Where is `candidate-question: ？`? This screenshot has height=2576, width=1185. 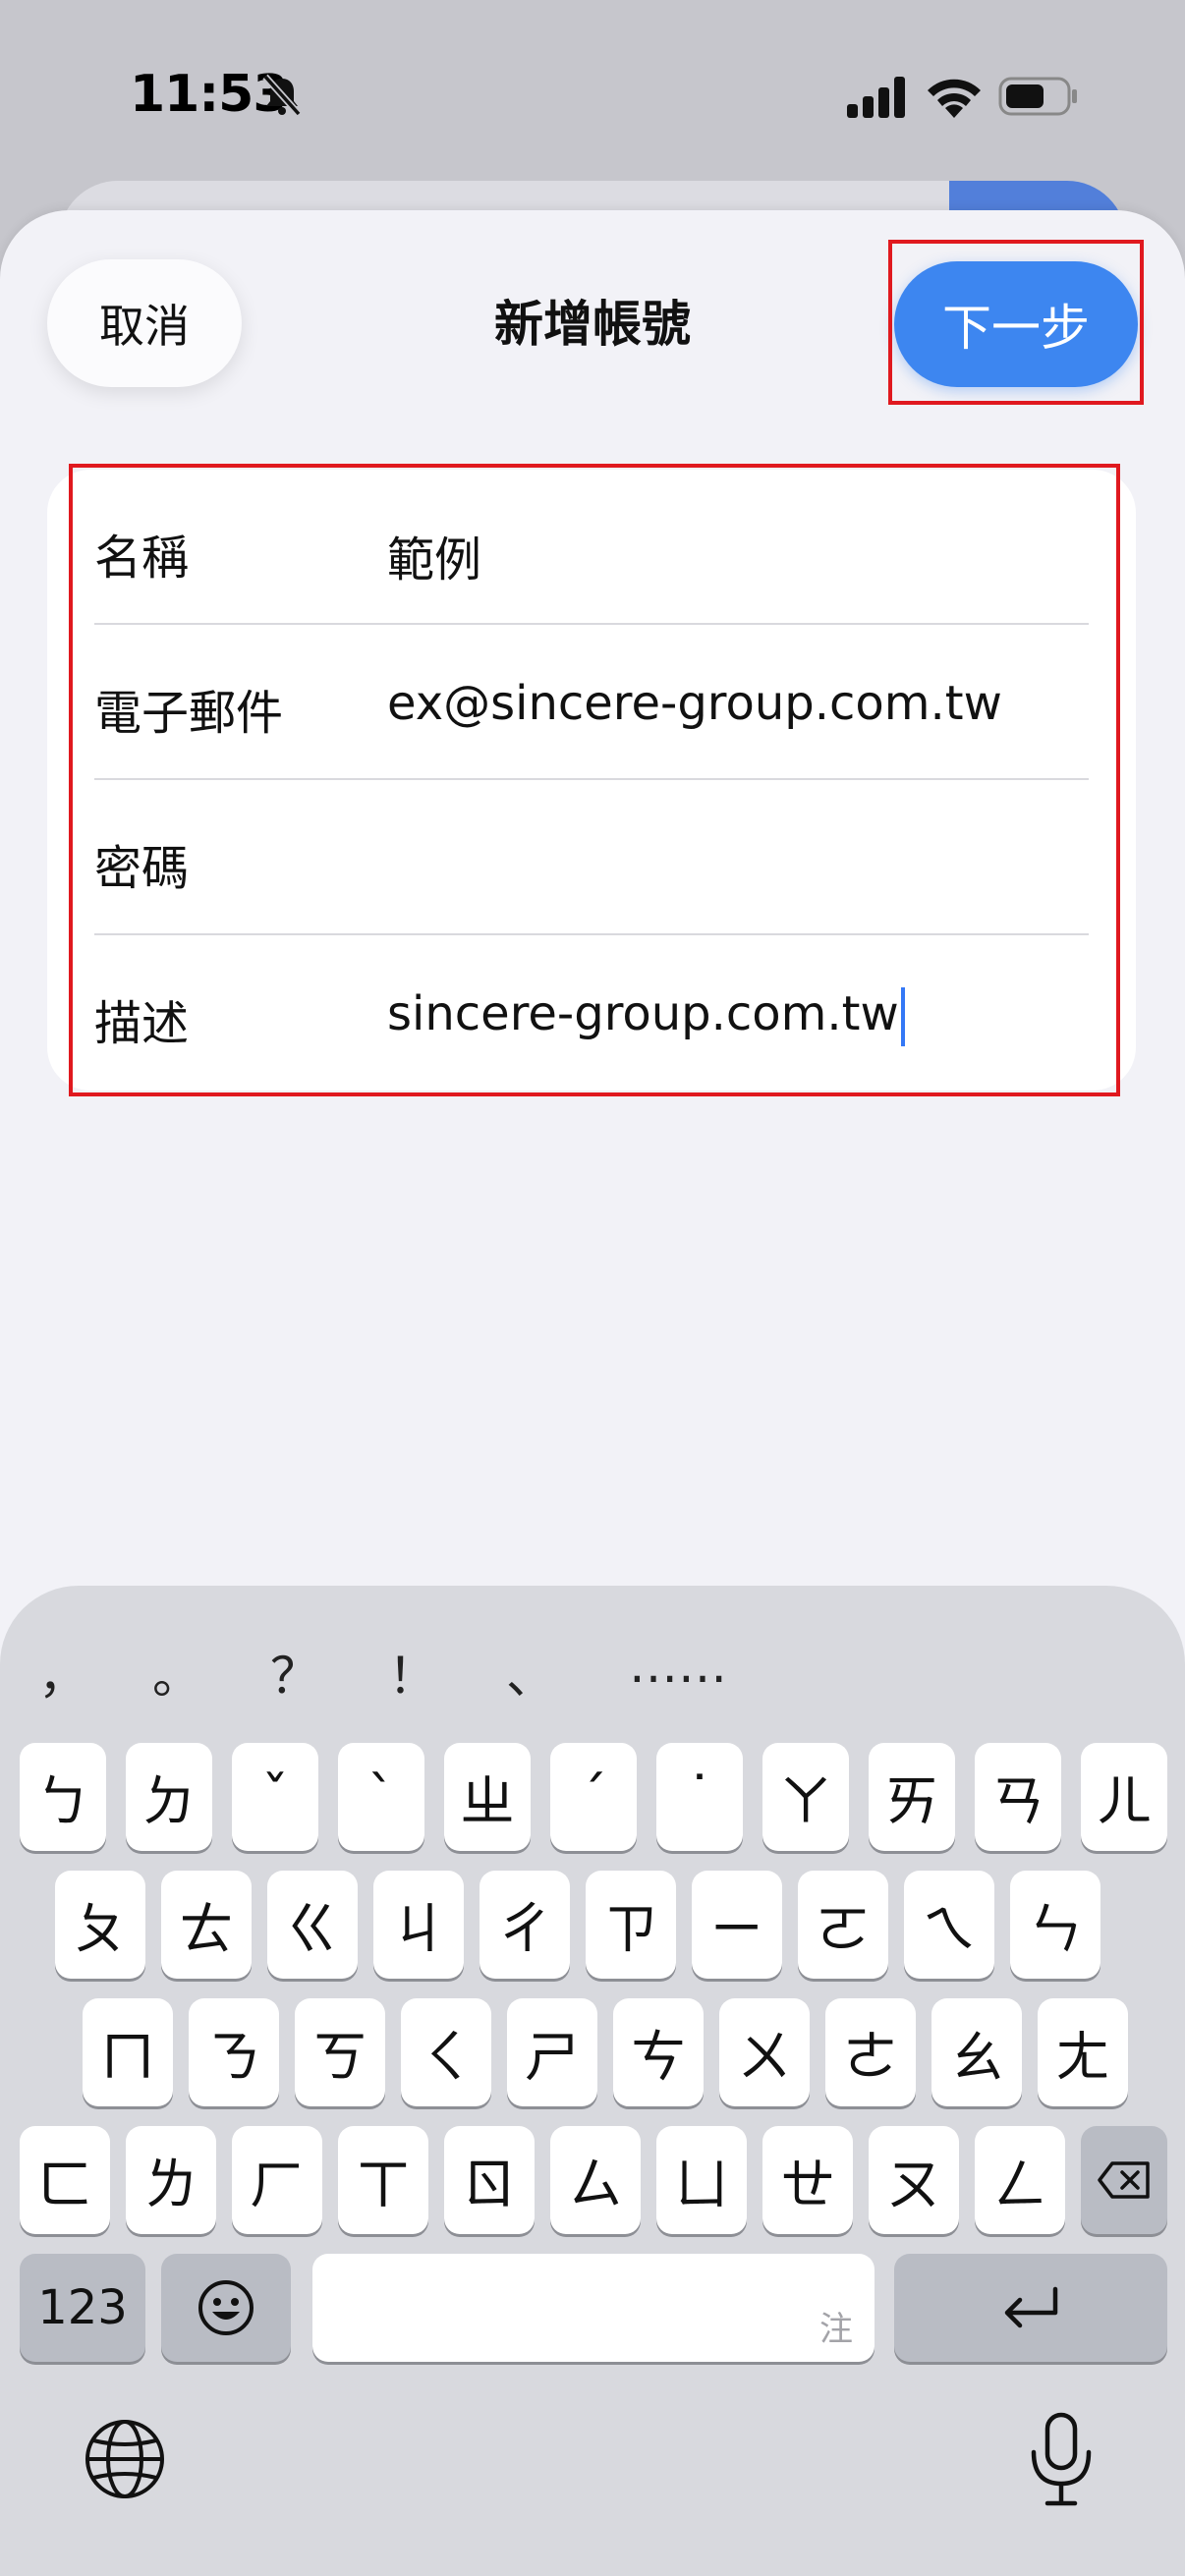 candidate-question: ？ is located at coordinates (294, 1672).